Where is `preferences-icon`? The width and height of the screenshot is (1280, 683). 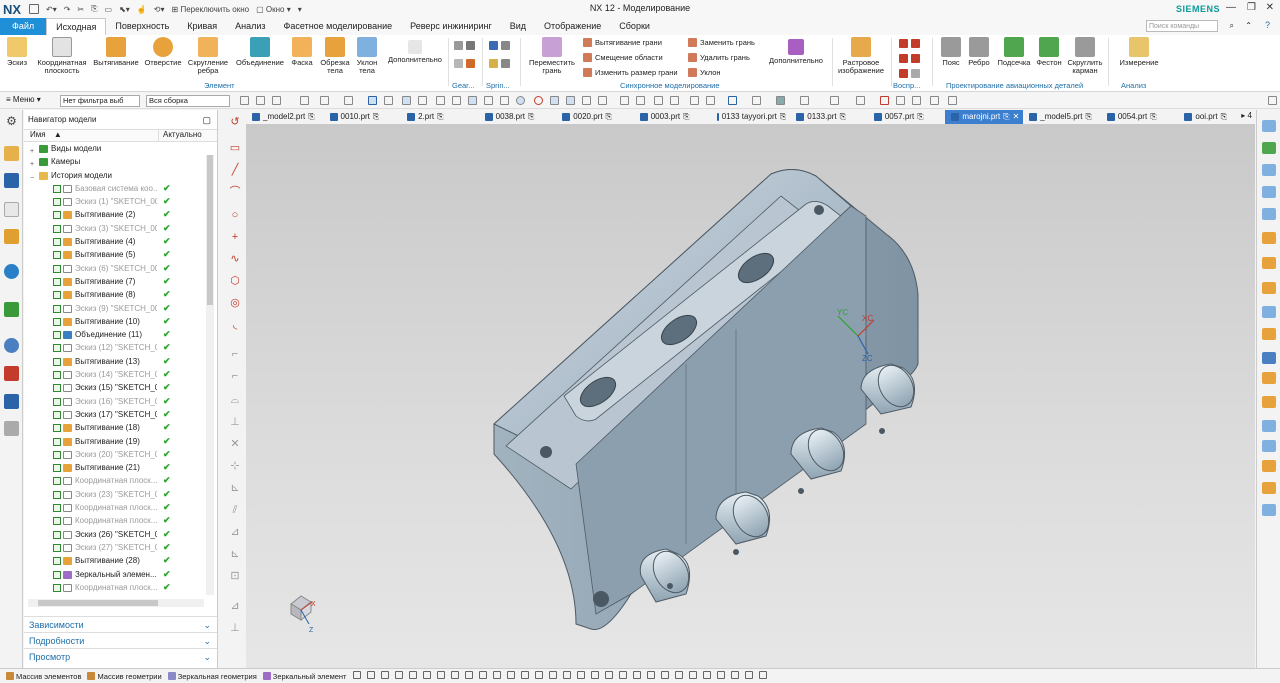 preferences-icon is located at coordinates (934, 100).